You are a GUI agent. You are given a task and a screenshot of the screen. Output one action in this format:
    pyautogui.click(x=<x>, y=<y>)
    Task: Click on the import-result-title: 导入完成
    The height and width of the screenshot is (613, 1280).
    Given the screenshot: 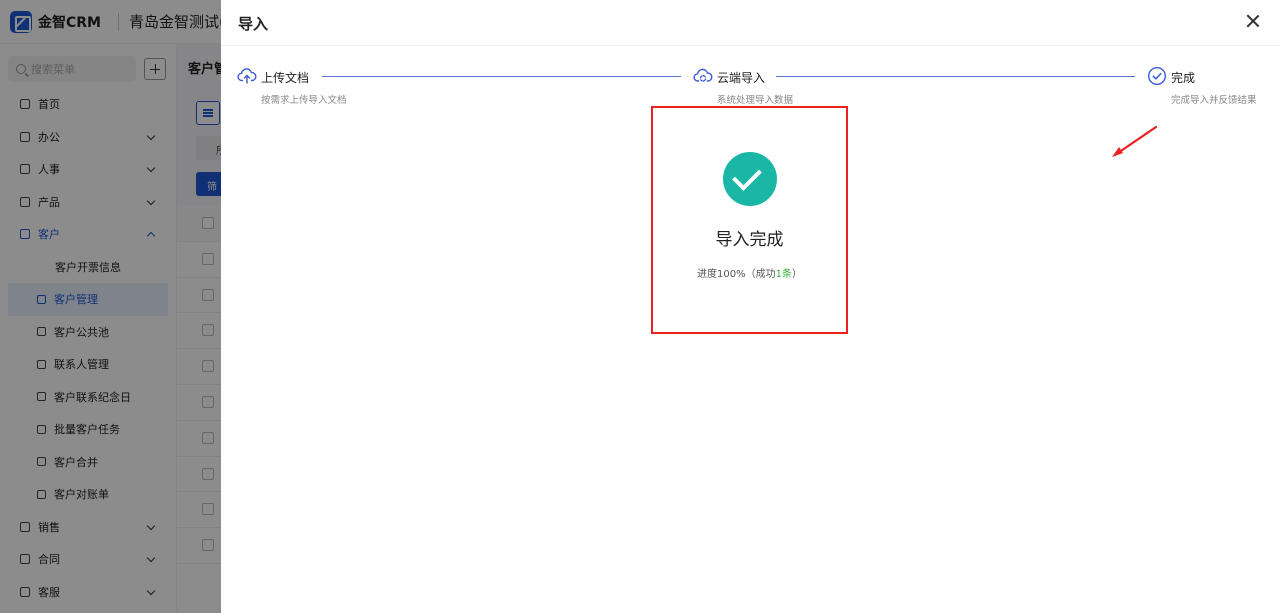 What is the action you would take?
    pyautogui.click(x=749, y=240)
    